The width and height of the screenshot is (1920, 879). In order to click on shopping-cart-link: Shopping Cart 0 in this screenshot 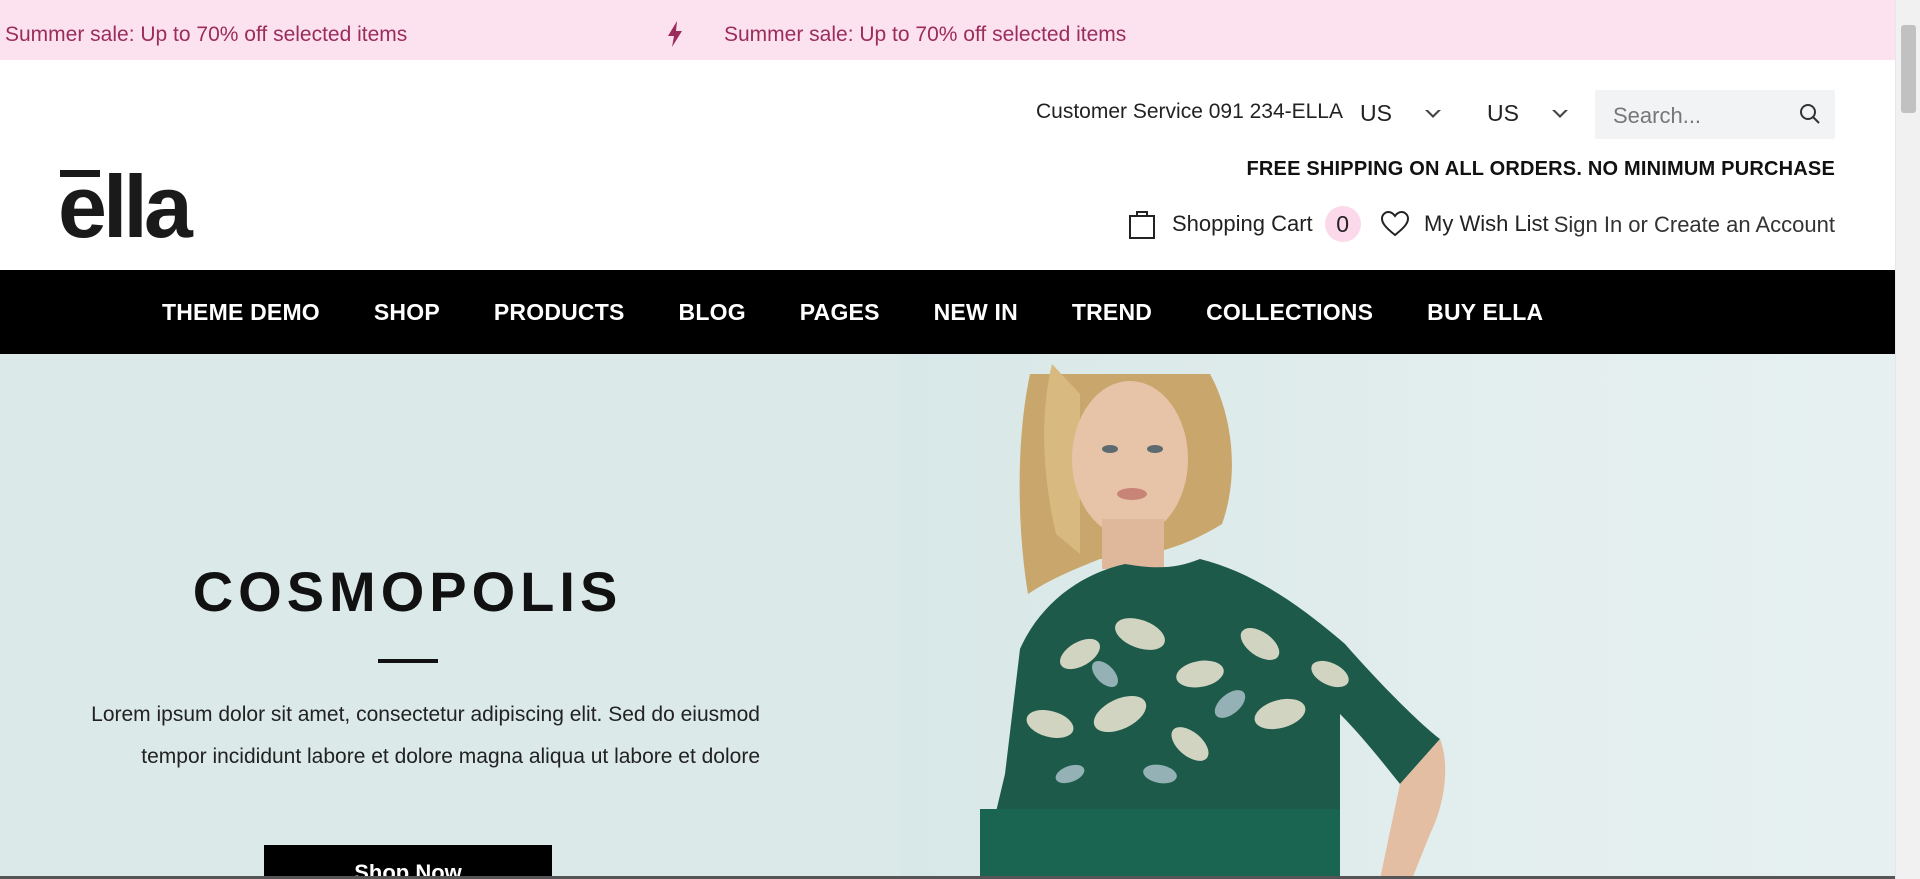, I will do `click(1244, 224)`.